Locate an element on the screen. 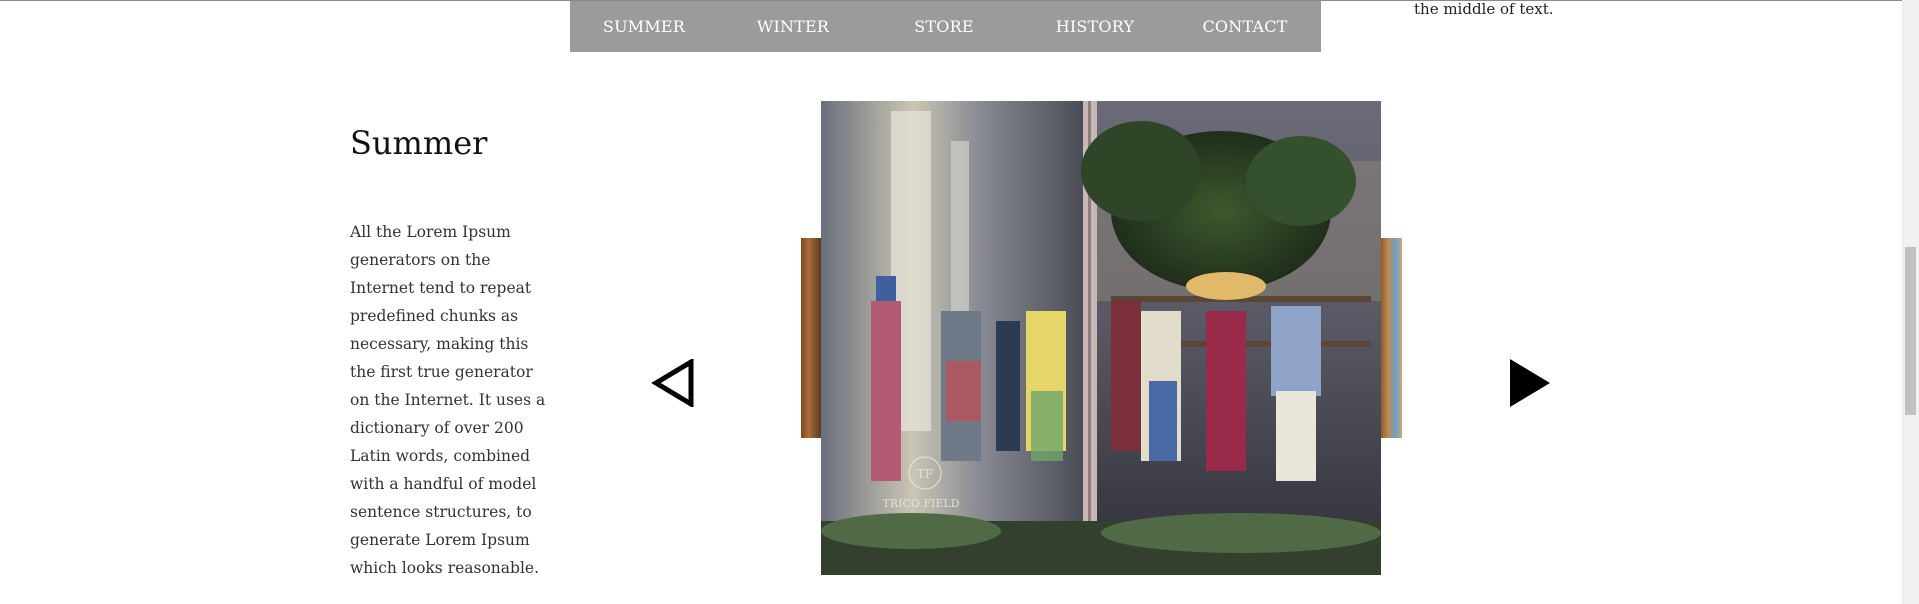 The image size is (1919, 604). nav-item-summer: SUMMER is located at coordinates (644, 26).